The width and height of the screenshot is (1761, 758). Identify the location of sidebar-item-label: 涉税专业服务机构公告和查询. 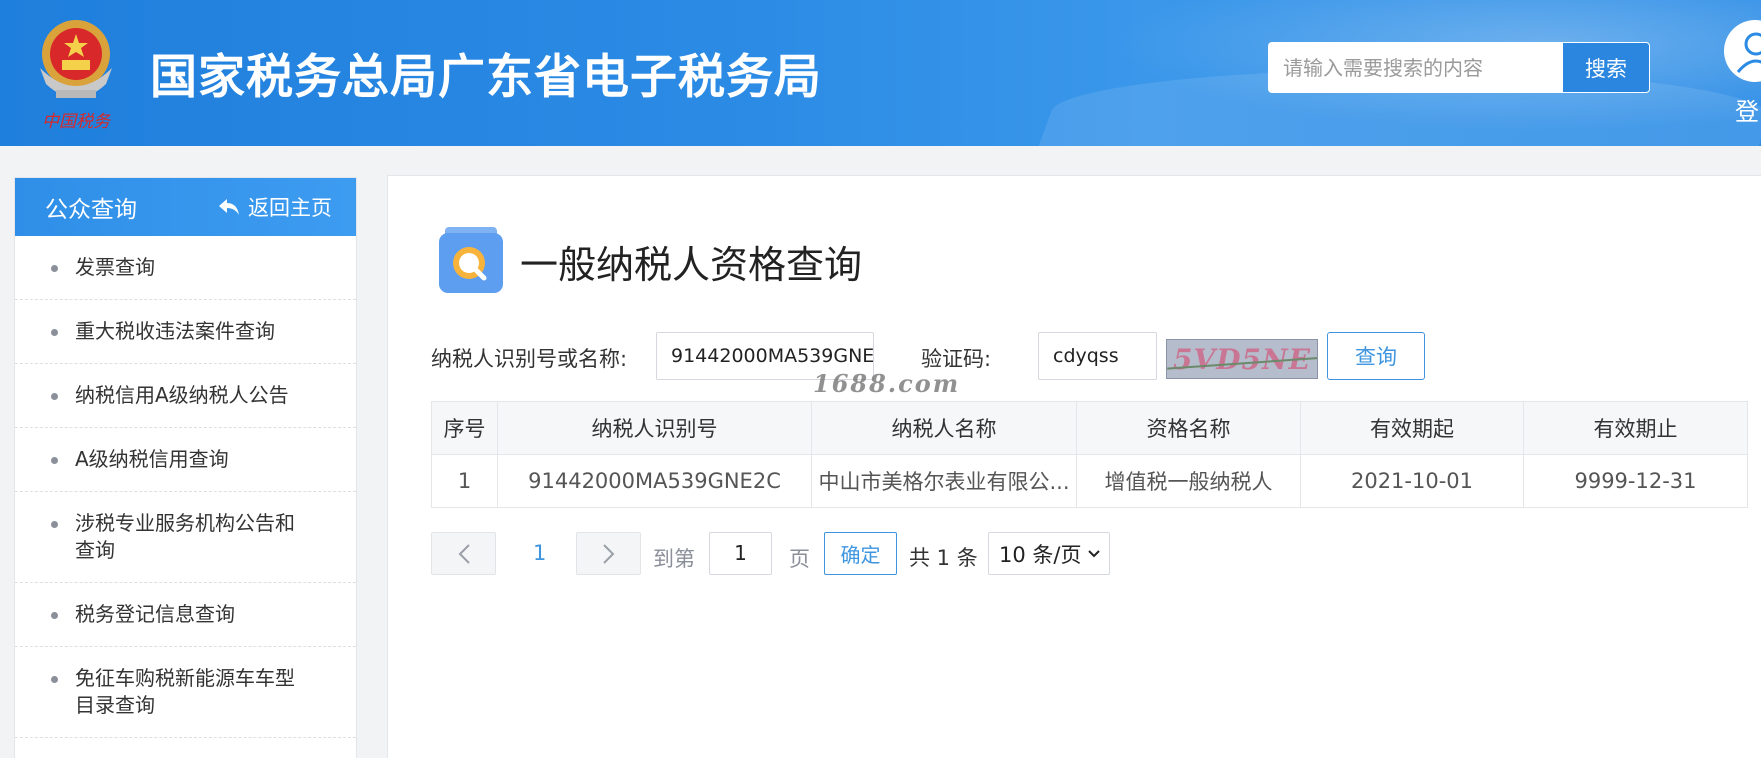
(185, 536).